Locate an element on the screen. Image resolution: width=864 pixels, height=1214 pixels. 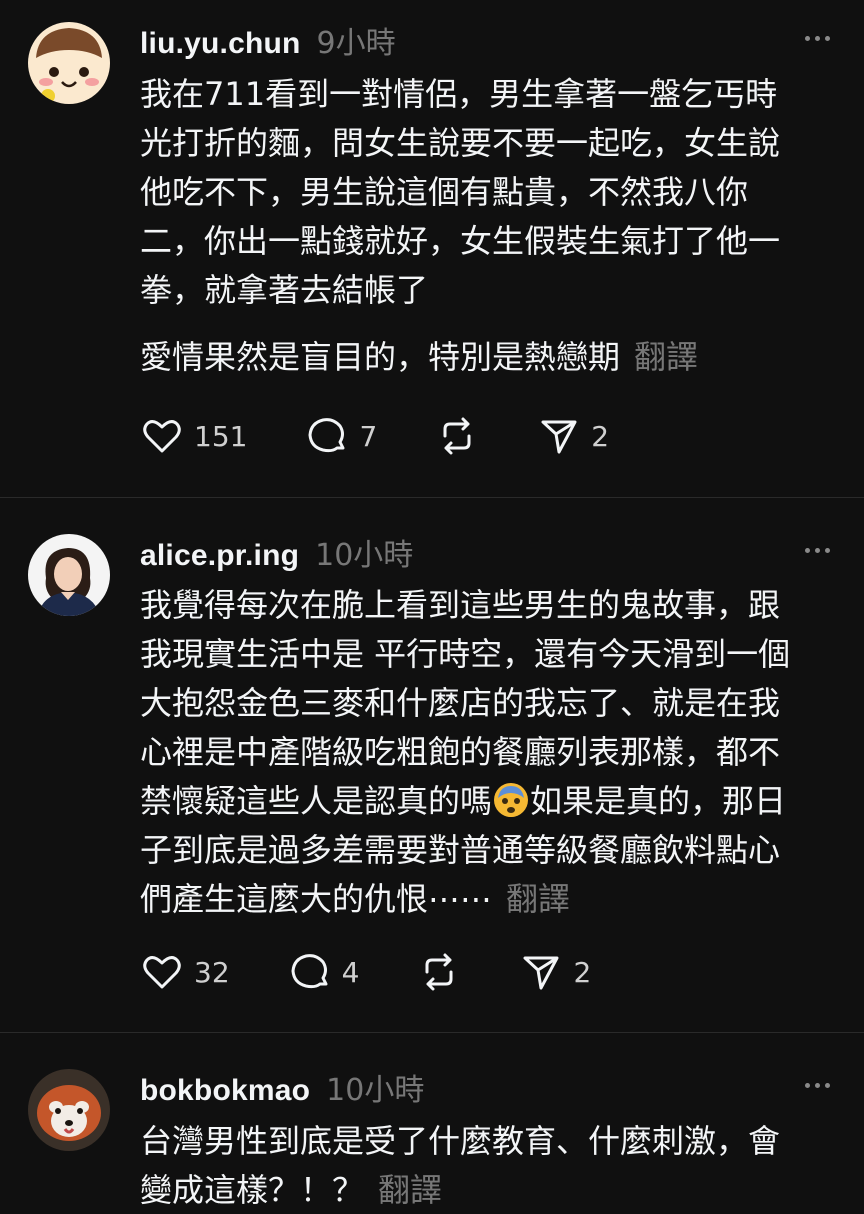
post-line: 子到底是過多差需要對普通等級餐廳飲料點心 is located at coordinates (460, 850).